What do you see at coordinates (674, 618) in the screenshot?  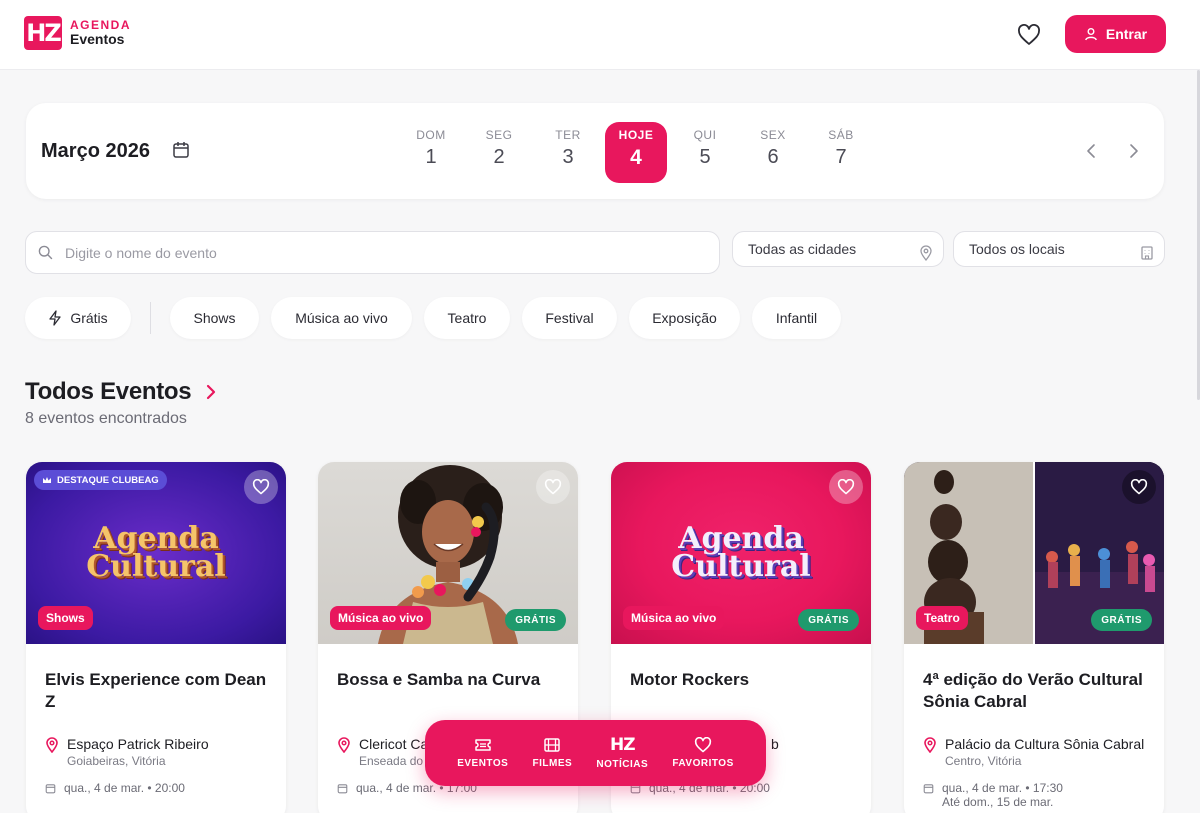 I see `category-tag: Música ao vivo` at bounding box center [674, 618].